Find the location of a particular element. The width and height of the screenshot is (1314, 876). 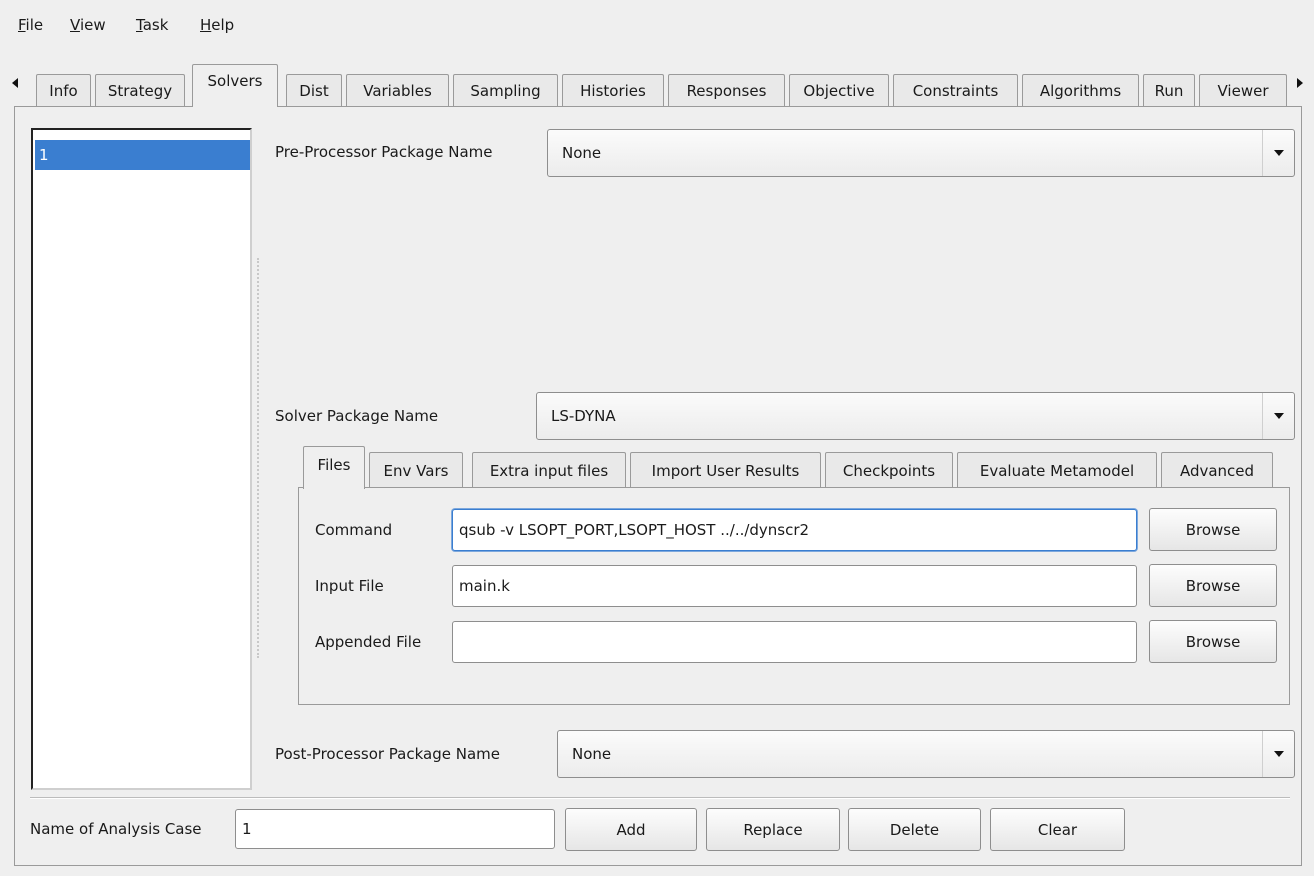

add-button: Add is located at coordinates (631, 829).